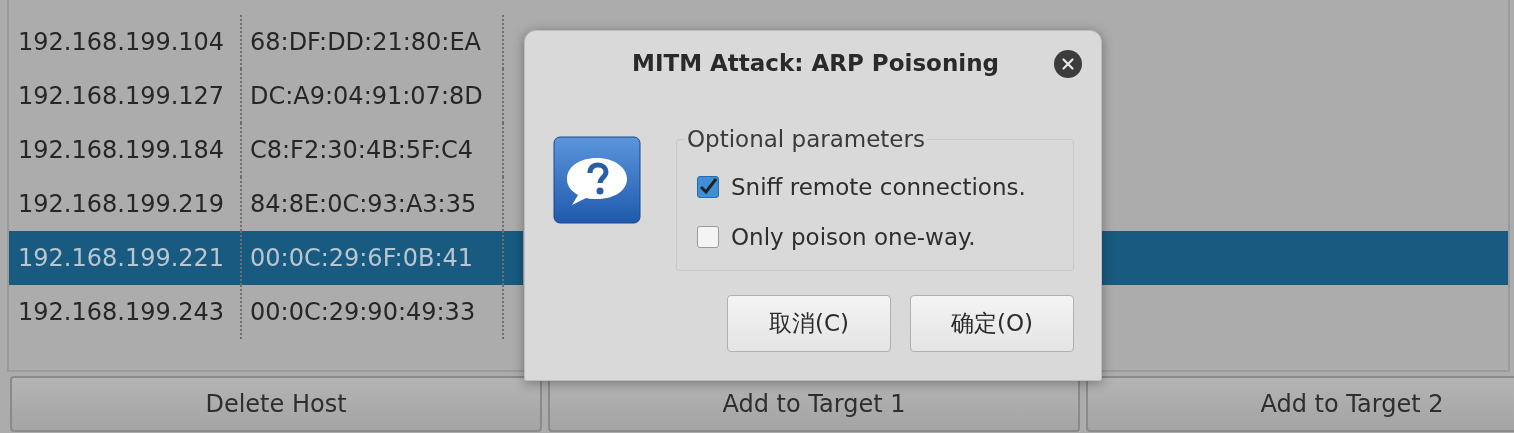 The height and width of the screenshot is (433, 1514). I want to click on mac-address: 68:DF:DD:21:80:EA, so click(373, 42).